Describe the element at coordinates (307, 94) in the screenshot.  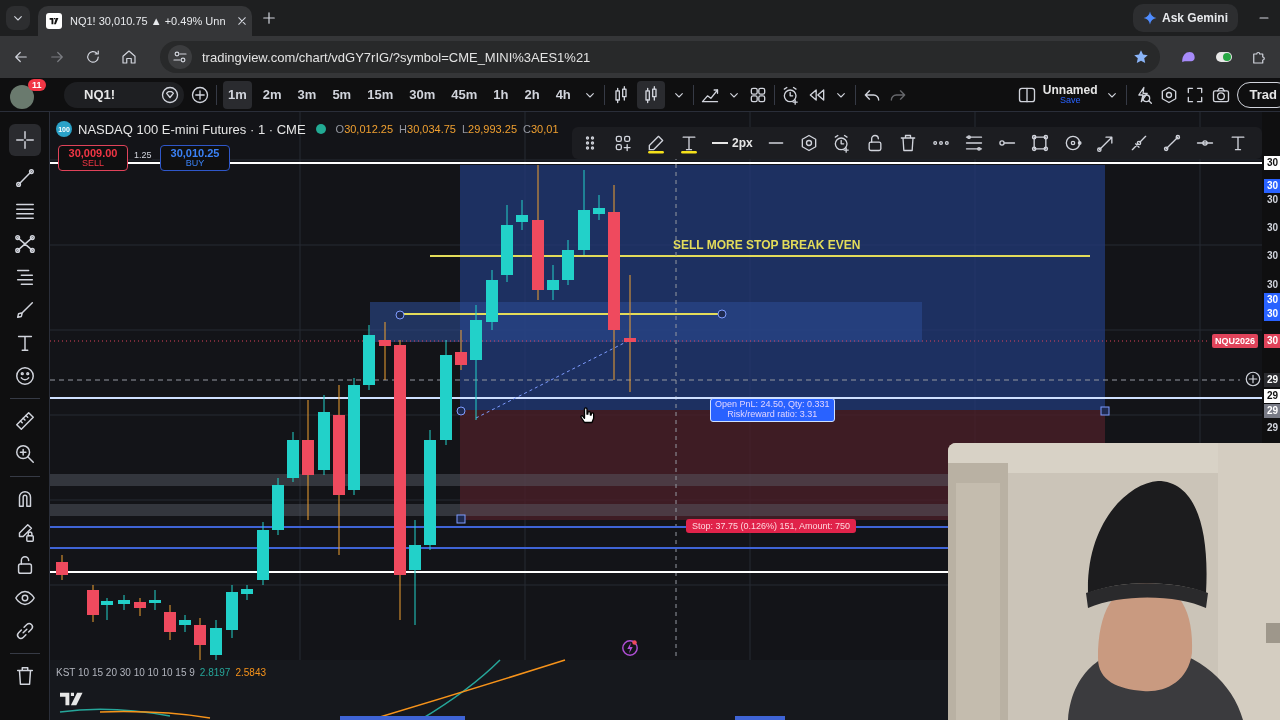
I see `timeframe-button: 3m` at that location.